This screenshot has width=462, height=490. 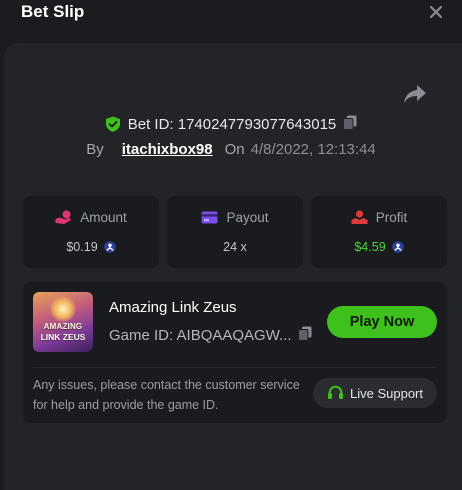 What do you see at coordinates (234, 149) in the screenshot?
I see `on-label: On` at bounding box center [234, 149].